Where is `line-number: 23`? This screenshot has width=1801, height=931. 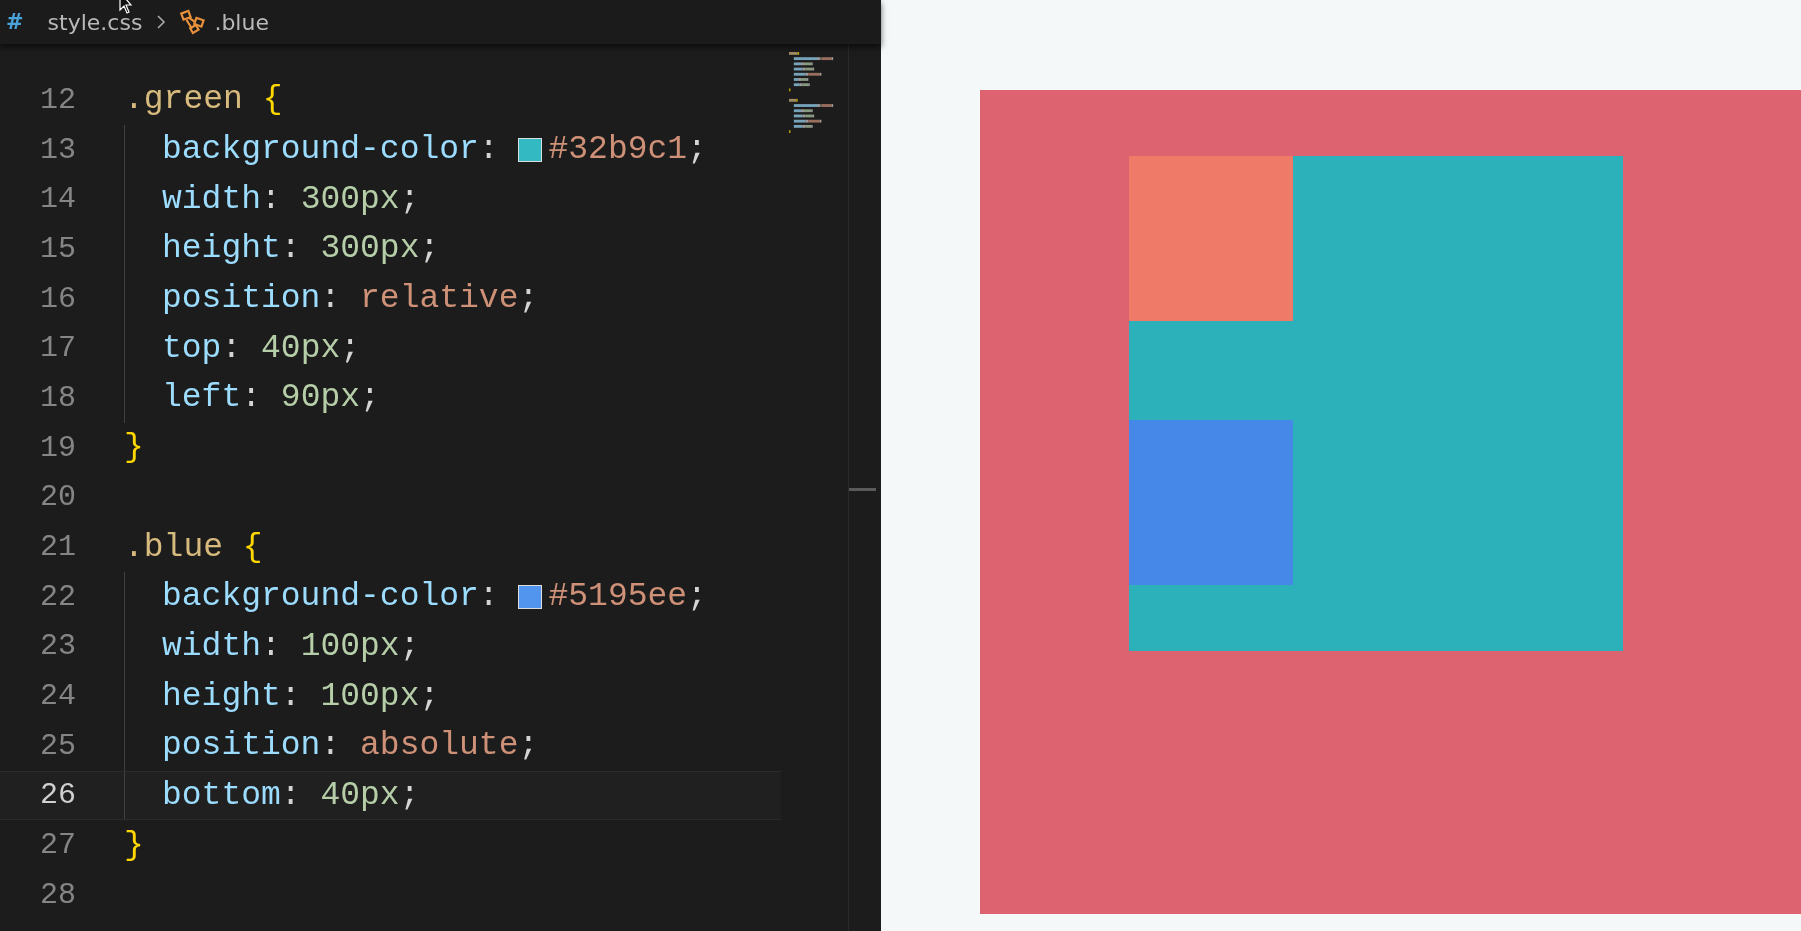 line-number: 23 is located at coordinates (57, 646).